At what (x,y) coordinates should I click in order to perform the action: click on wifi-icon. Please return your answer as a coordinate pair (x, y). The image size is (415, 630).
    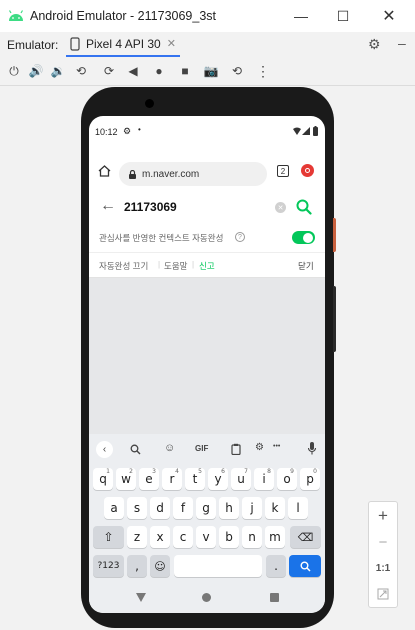
    Looking at the image, I should click on (297, 131).